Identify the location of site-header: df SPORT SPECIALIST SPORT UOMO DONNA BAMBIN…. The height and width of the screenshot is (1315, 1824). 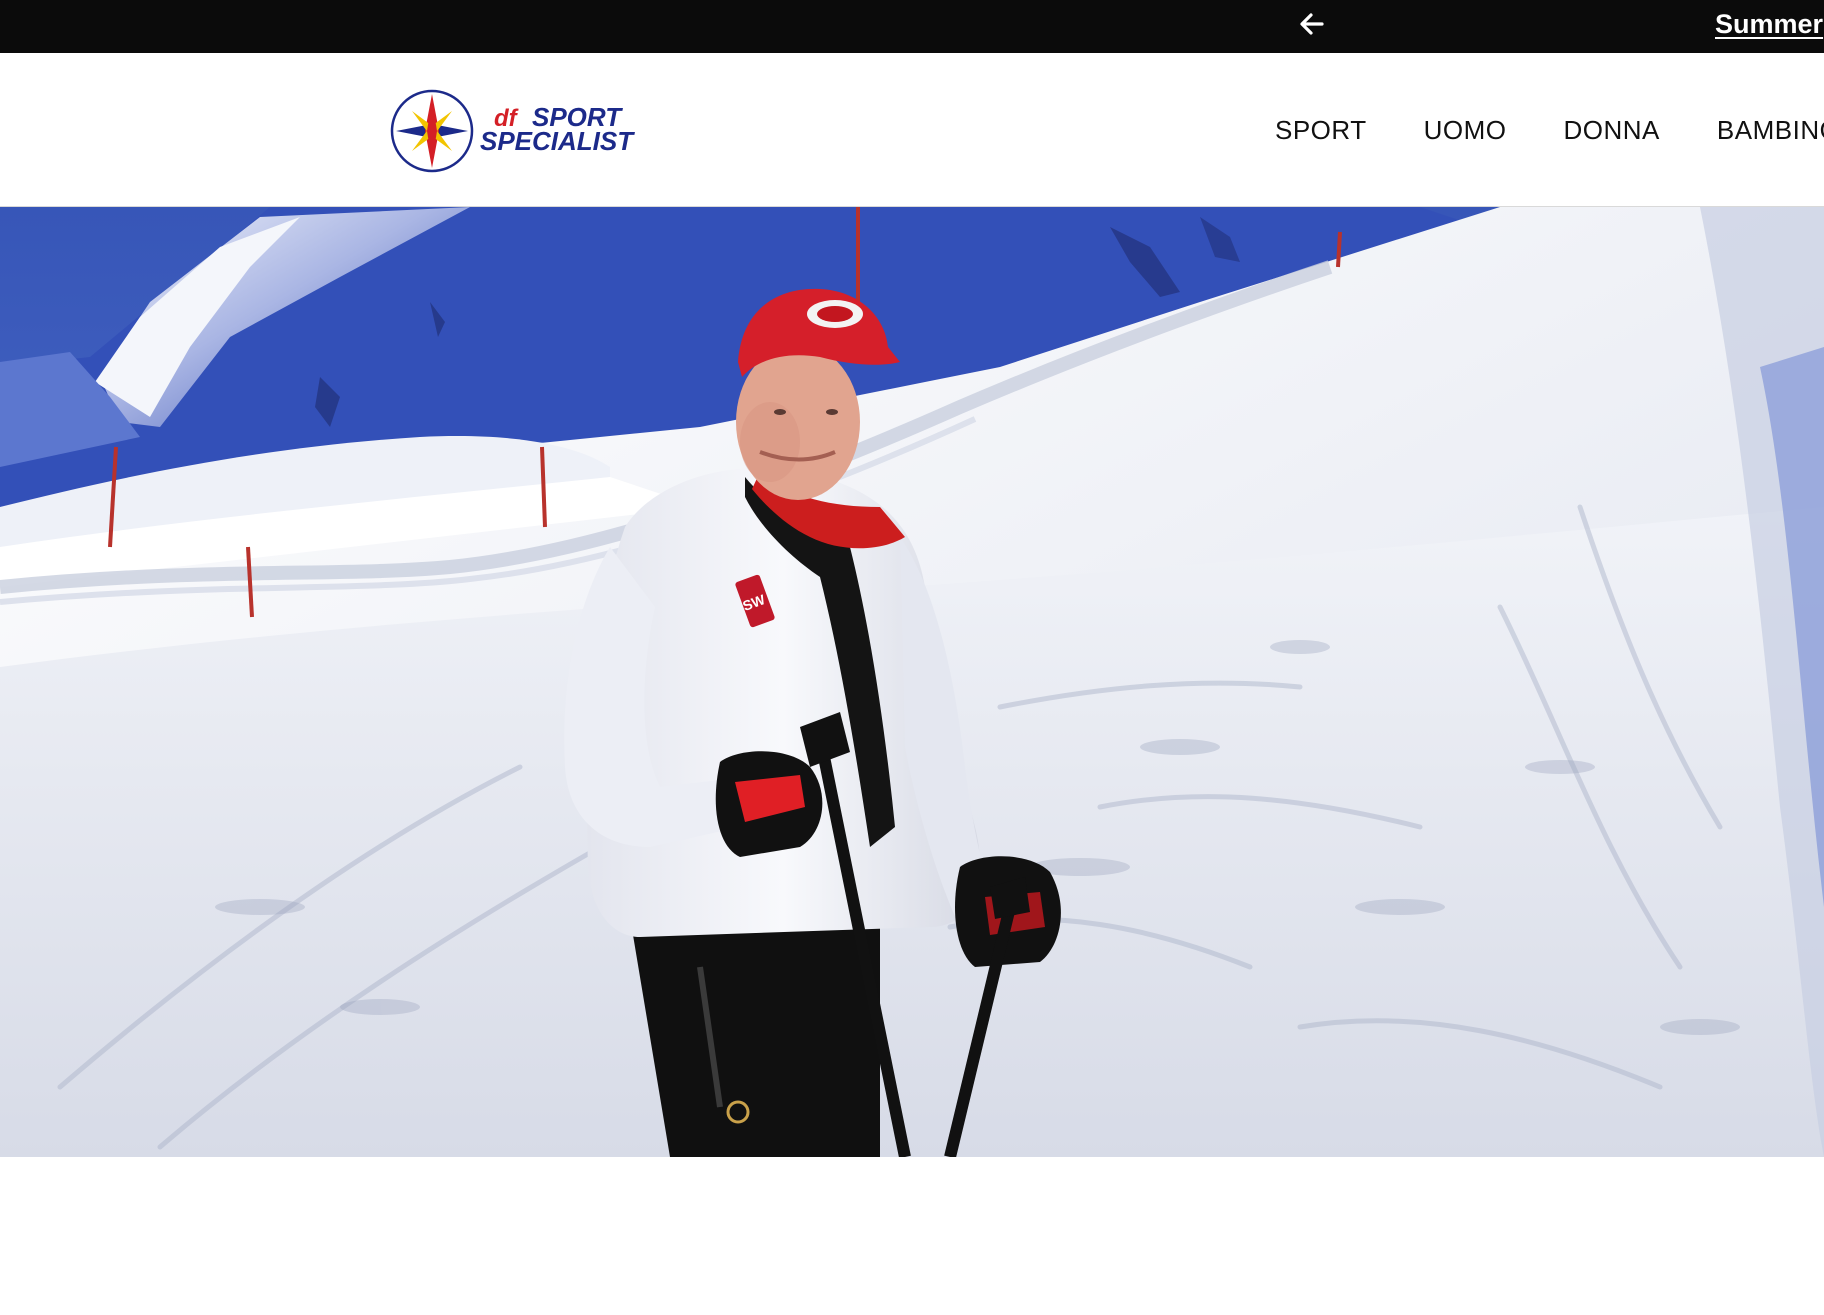
(912, 130).